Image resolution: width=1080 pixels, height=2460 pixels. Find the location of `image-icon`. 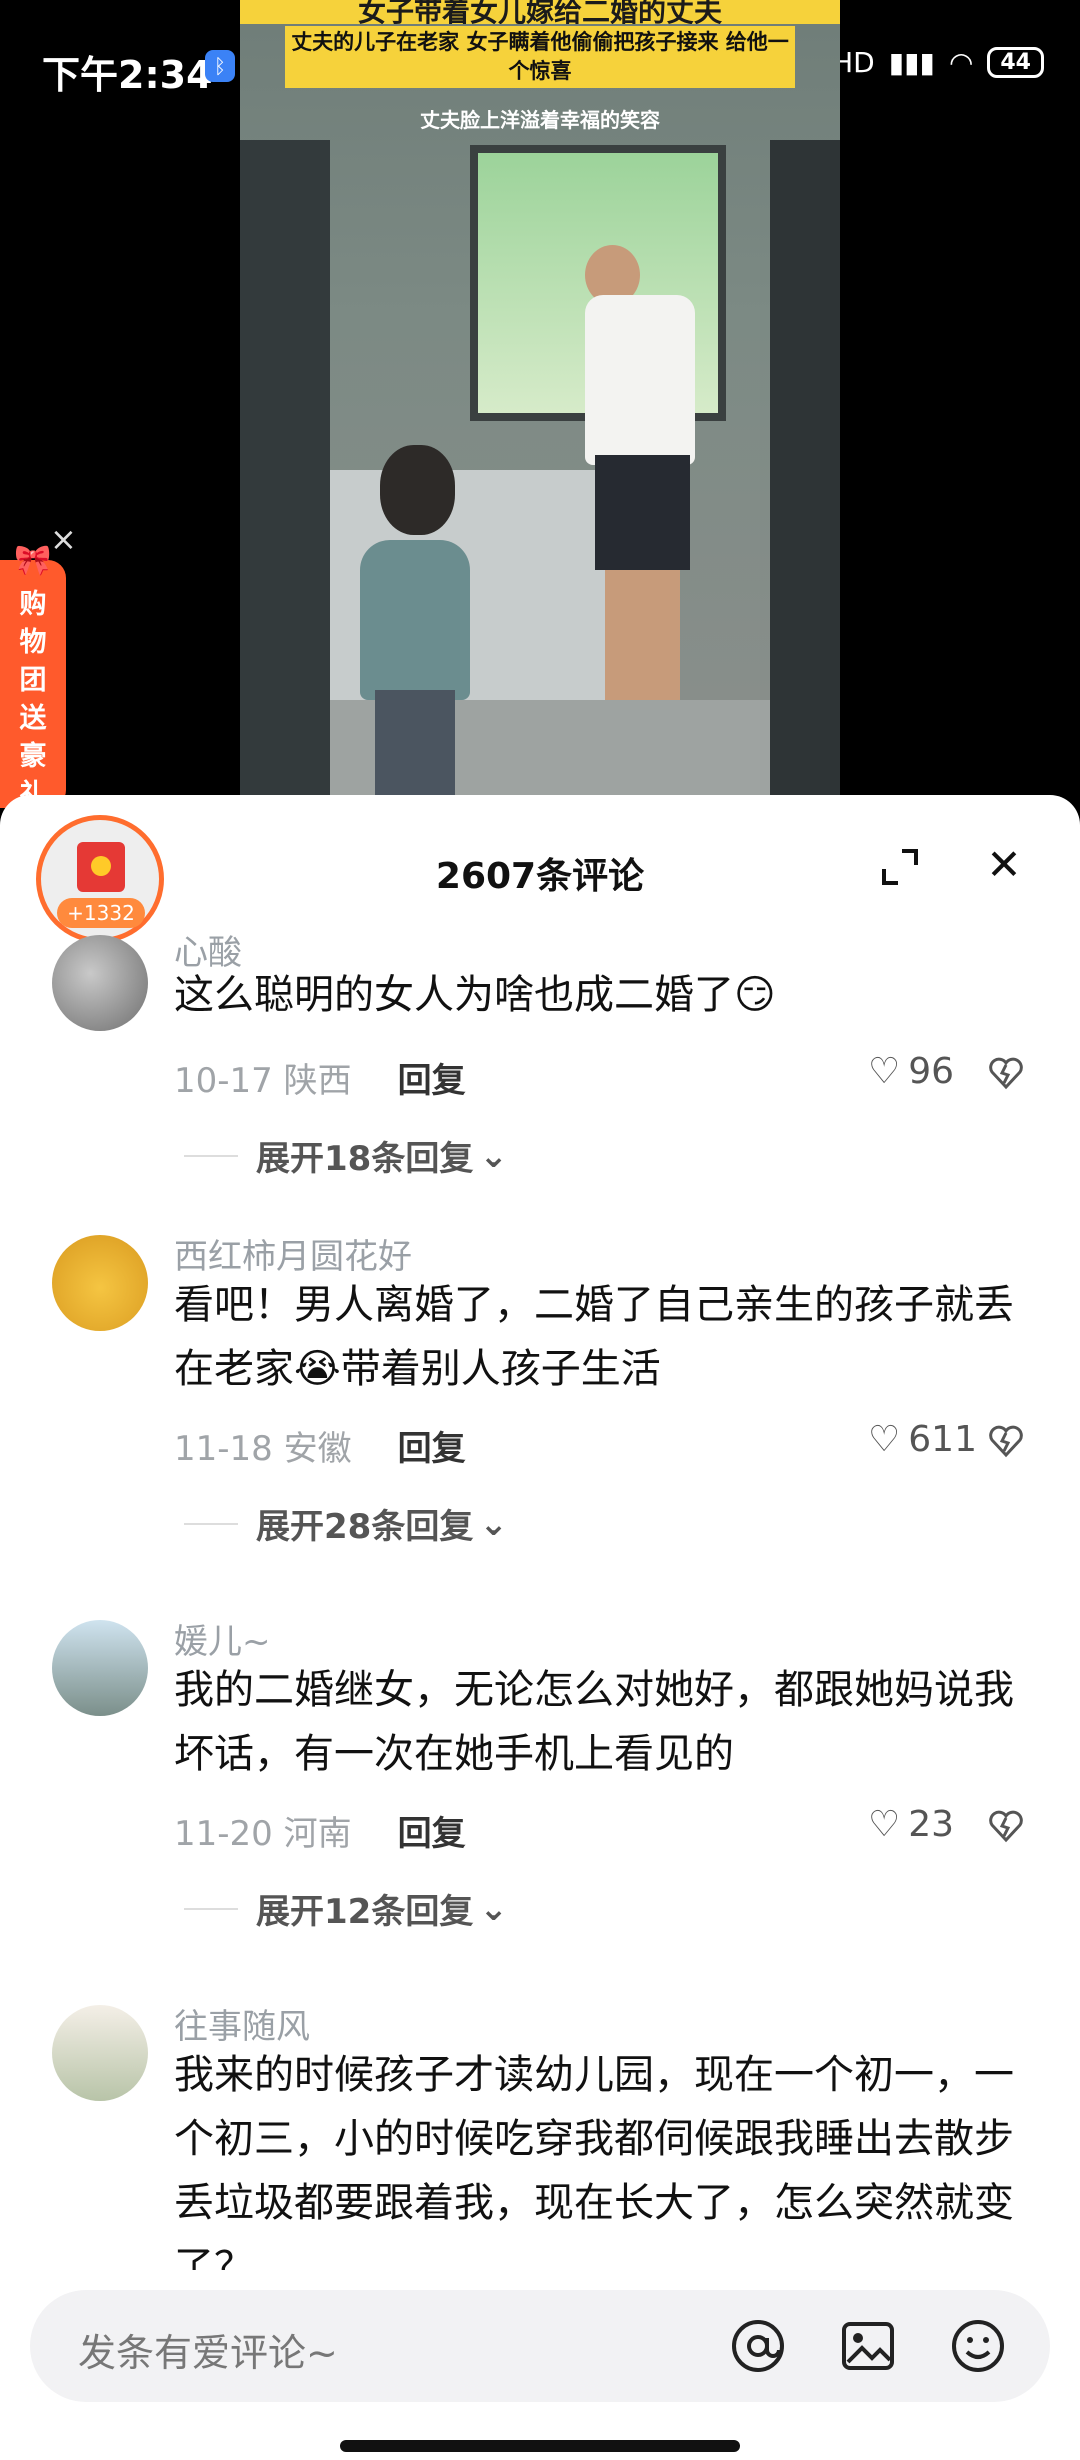

image-icon is located at coordinates (868, 2346).